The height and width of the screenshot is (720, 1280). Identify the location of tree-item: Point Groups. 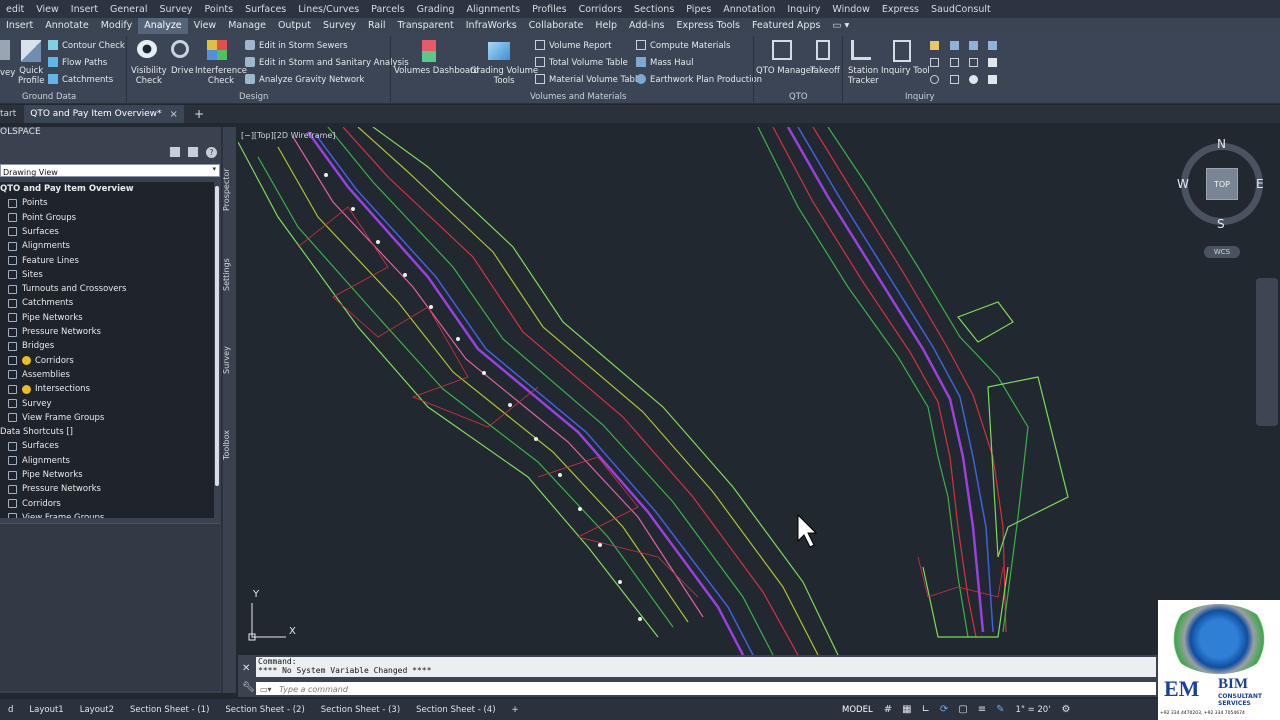
(42, 218).